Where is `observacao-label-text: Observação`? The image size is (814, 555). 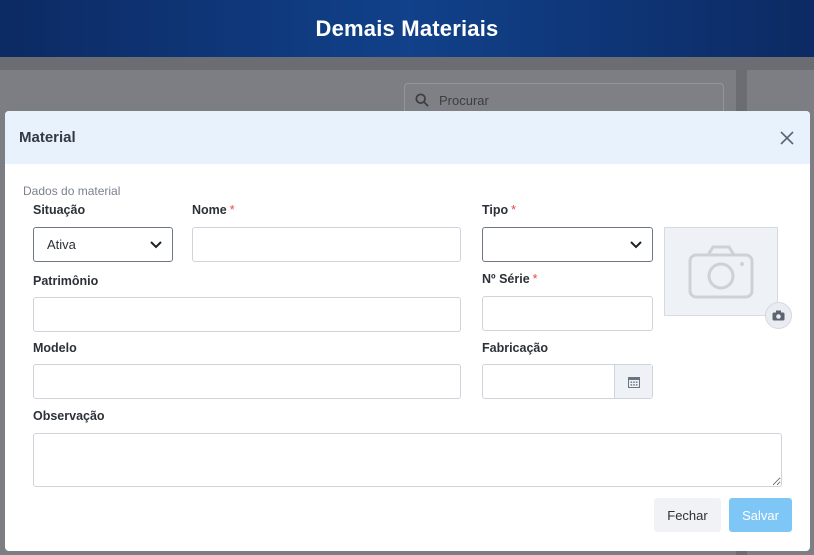 observacao-label-text: Observação is located at coordinates (69, 416).